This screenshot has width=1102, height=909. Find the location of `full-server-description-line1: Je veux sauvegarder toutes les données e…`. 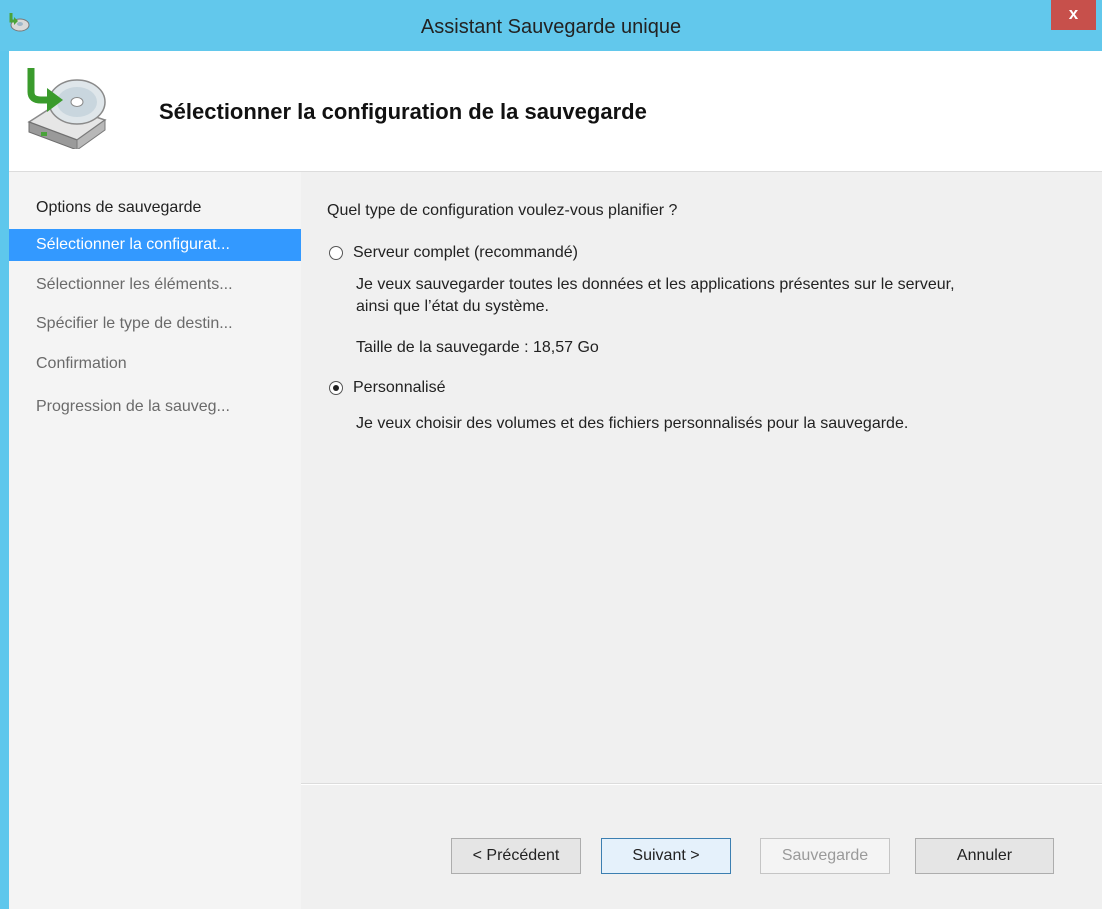

full-server-description-line1: Je veux sauvegarder toutes les données e… is located at coordinates (655, 284).